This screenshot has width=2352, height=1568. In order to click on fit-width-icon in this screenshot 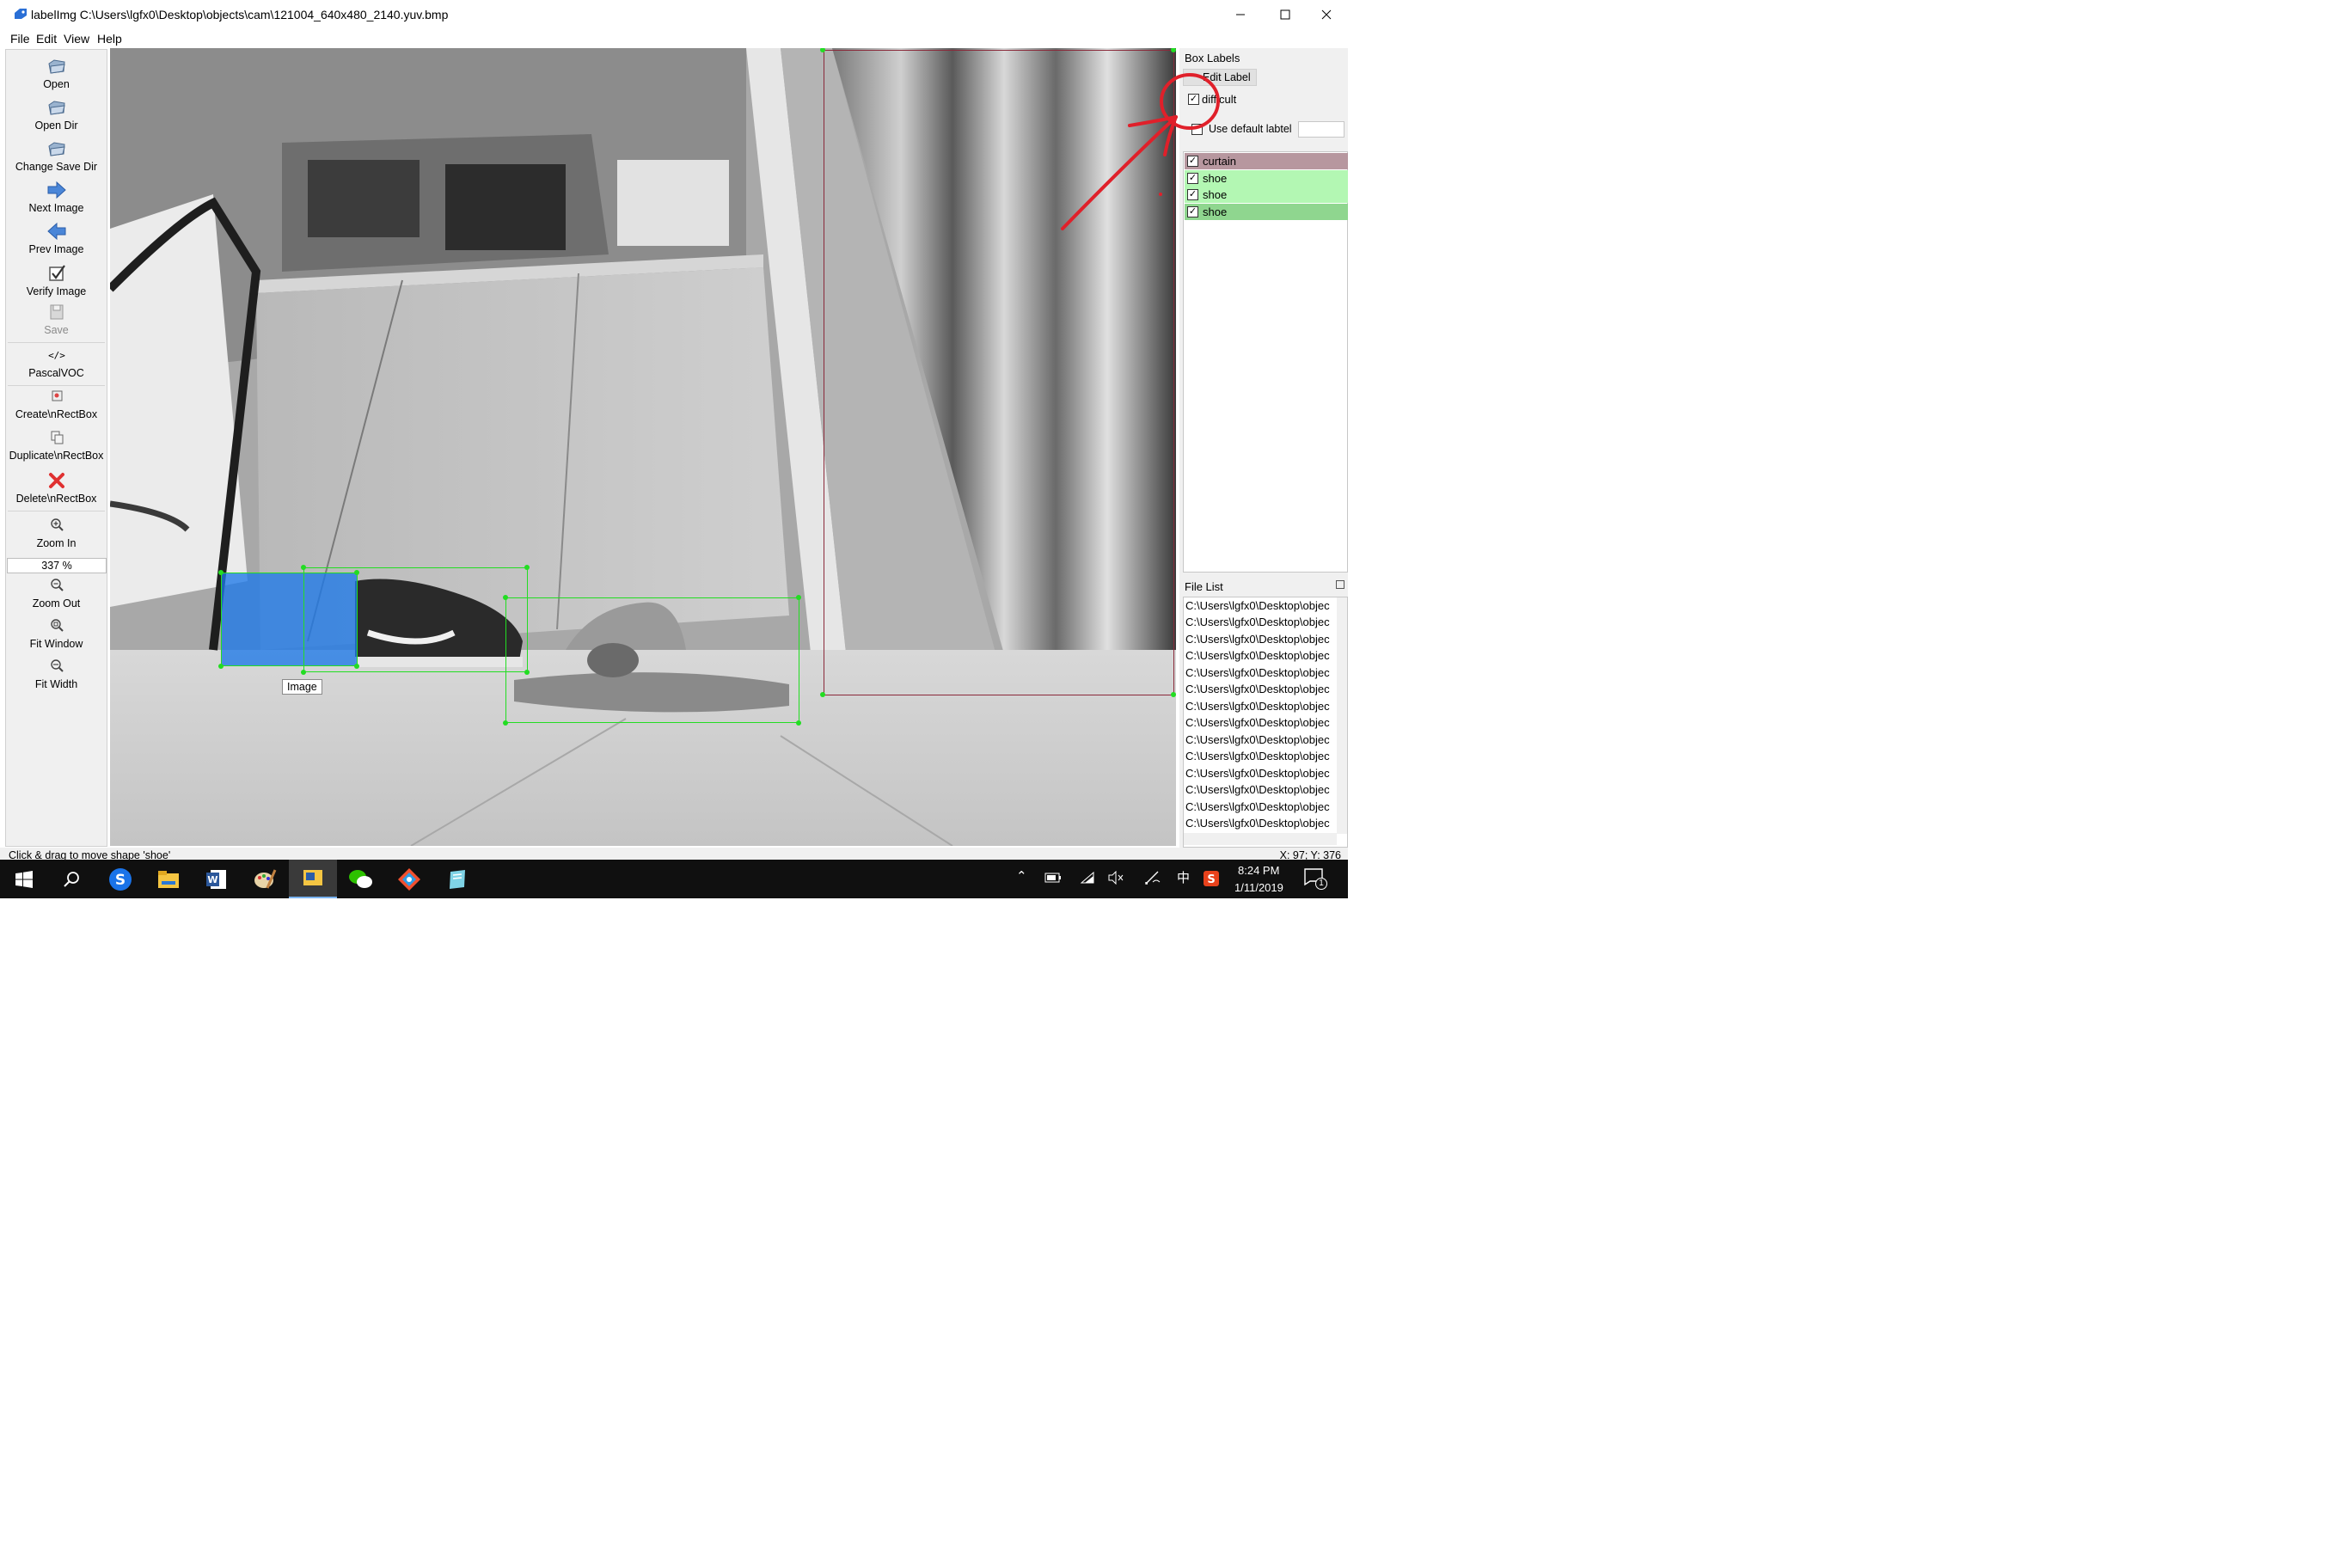, I will do `click(57, 665)`.